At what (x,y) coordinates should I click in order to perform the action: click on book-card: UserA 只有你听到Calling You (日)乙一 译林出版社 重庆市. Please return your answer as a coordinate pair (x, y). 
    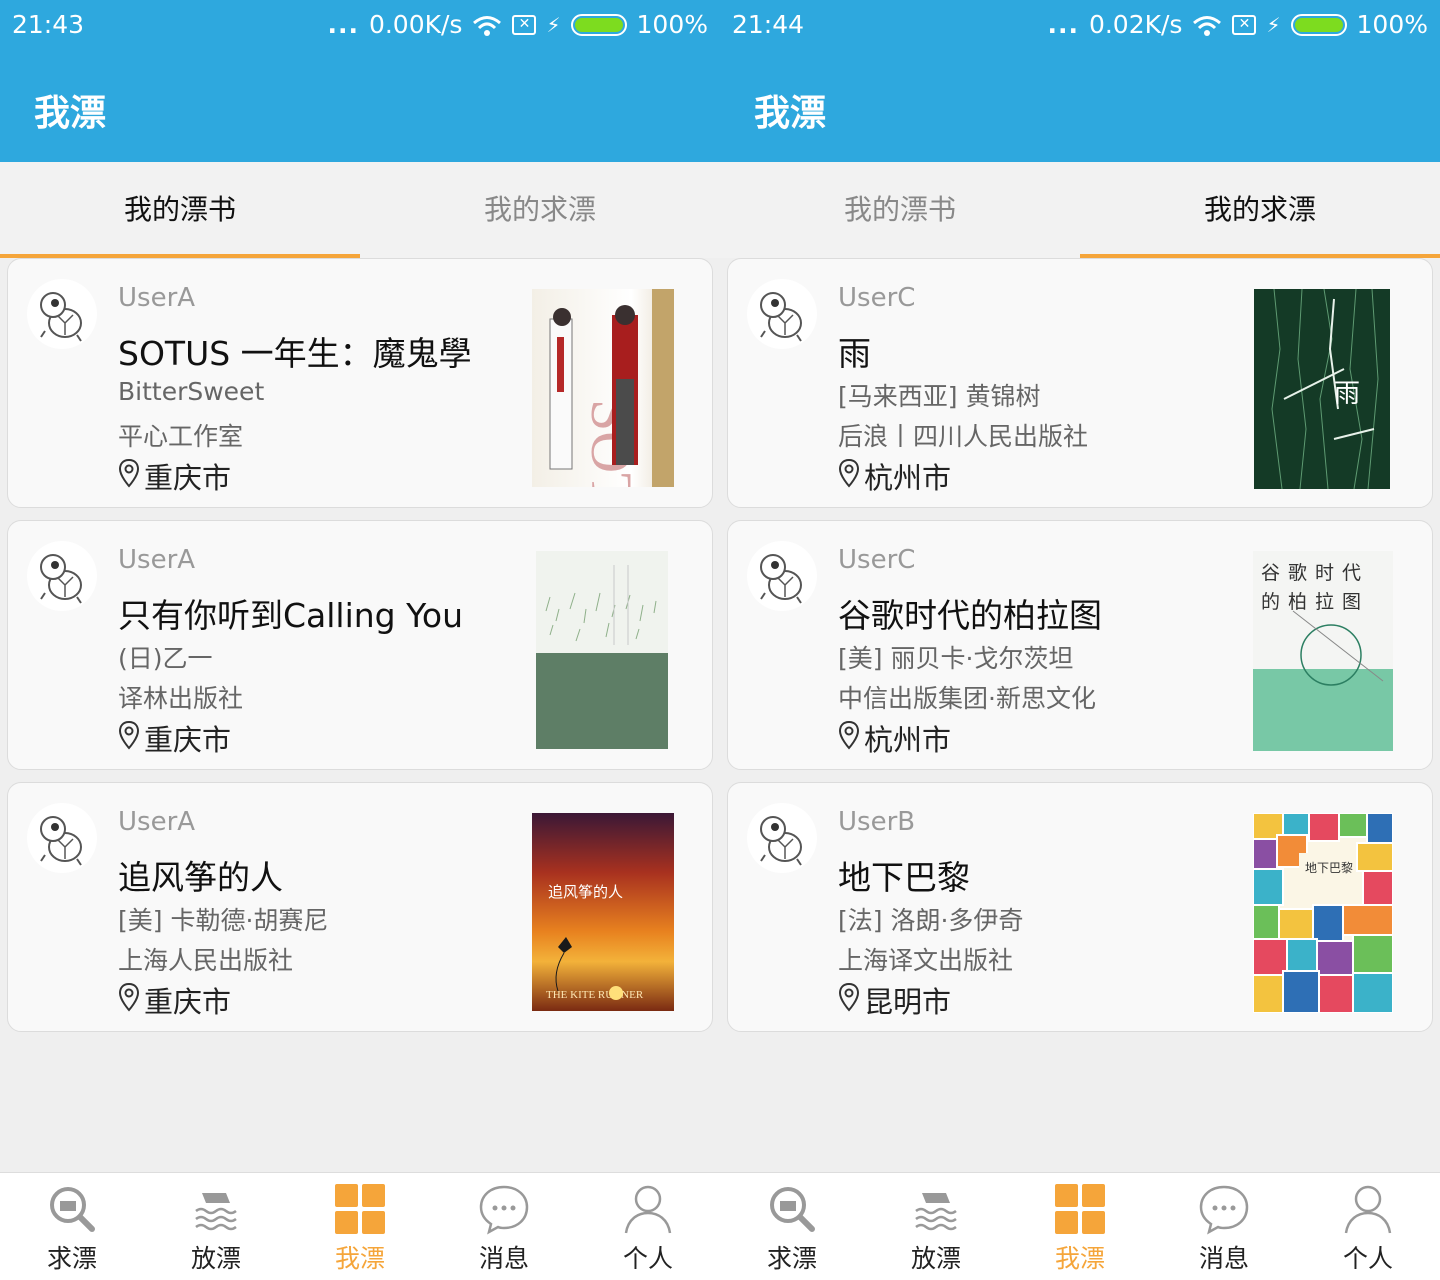
    Looking at the image, I should click on (360, 645).